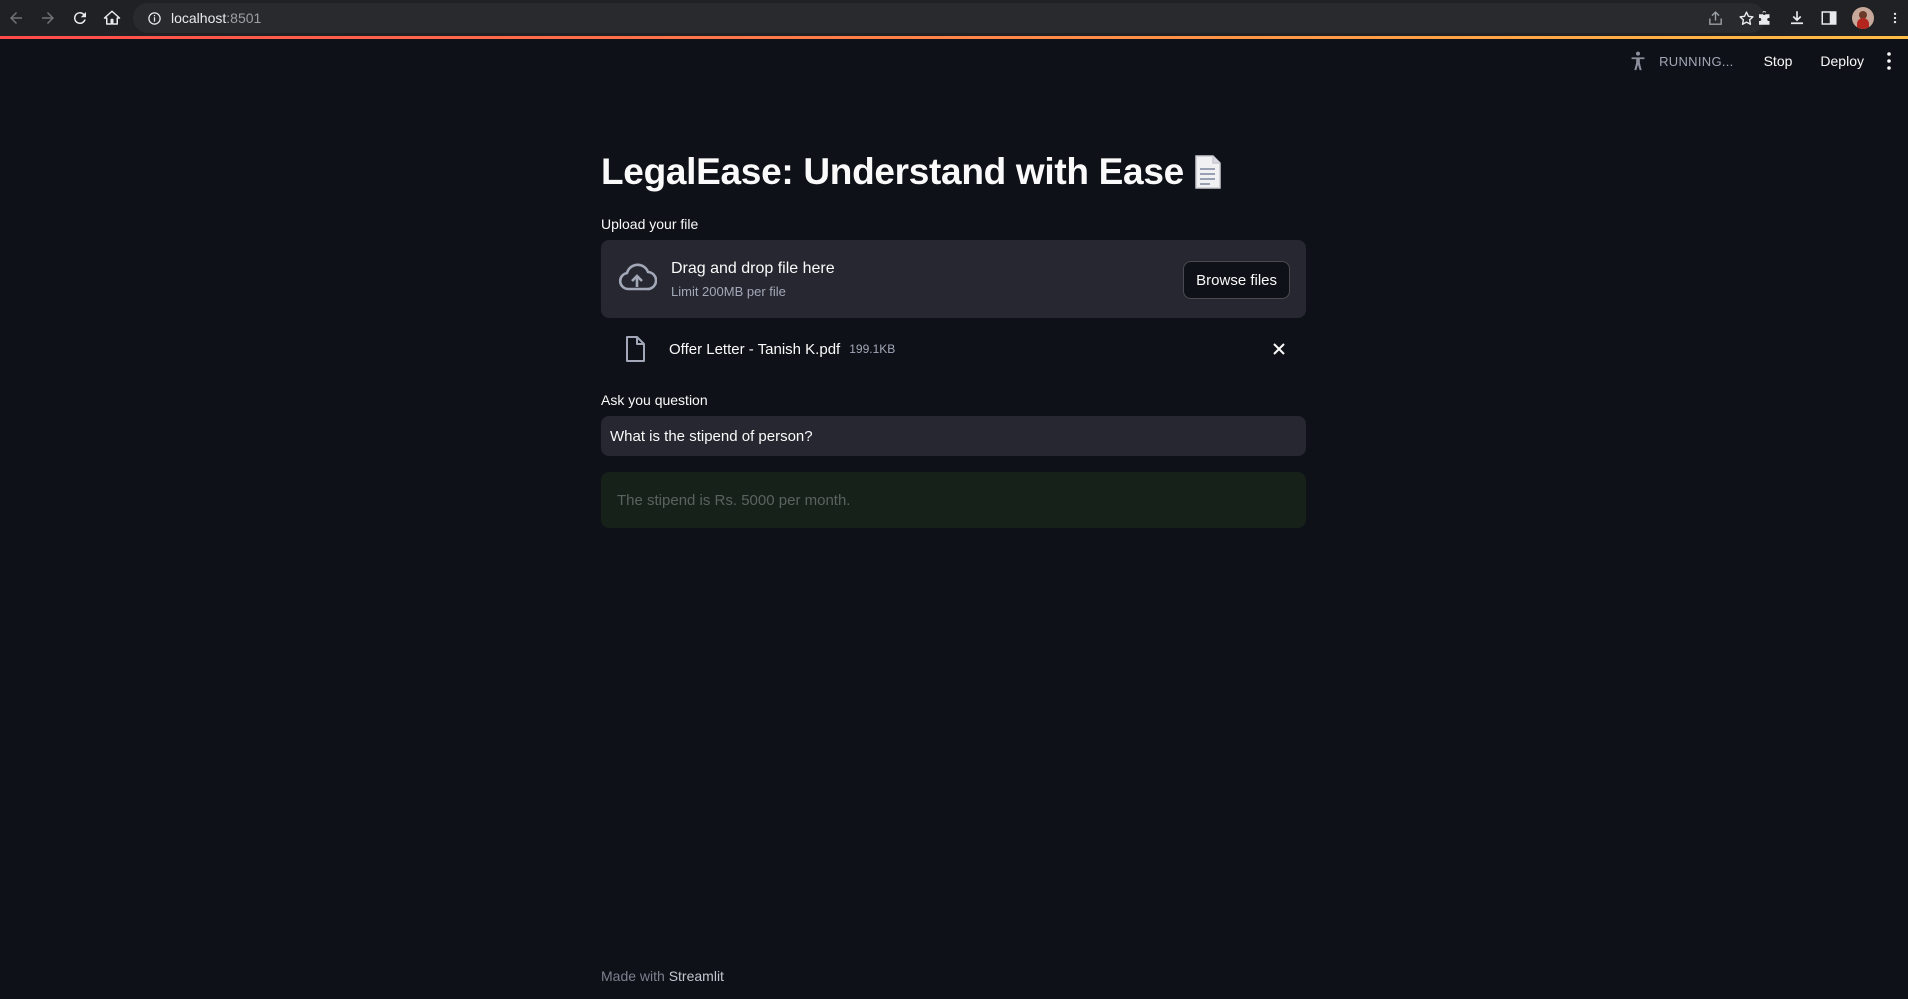 The image size is (1908, 999). What do you see at coordinates (892, 171) in the screenshot?
I see `page-title-text: LegalEase: Understand with Ease` at bounding box center [892, 171].